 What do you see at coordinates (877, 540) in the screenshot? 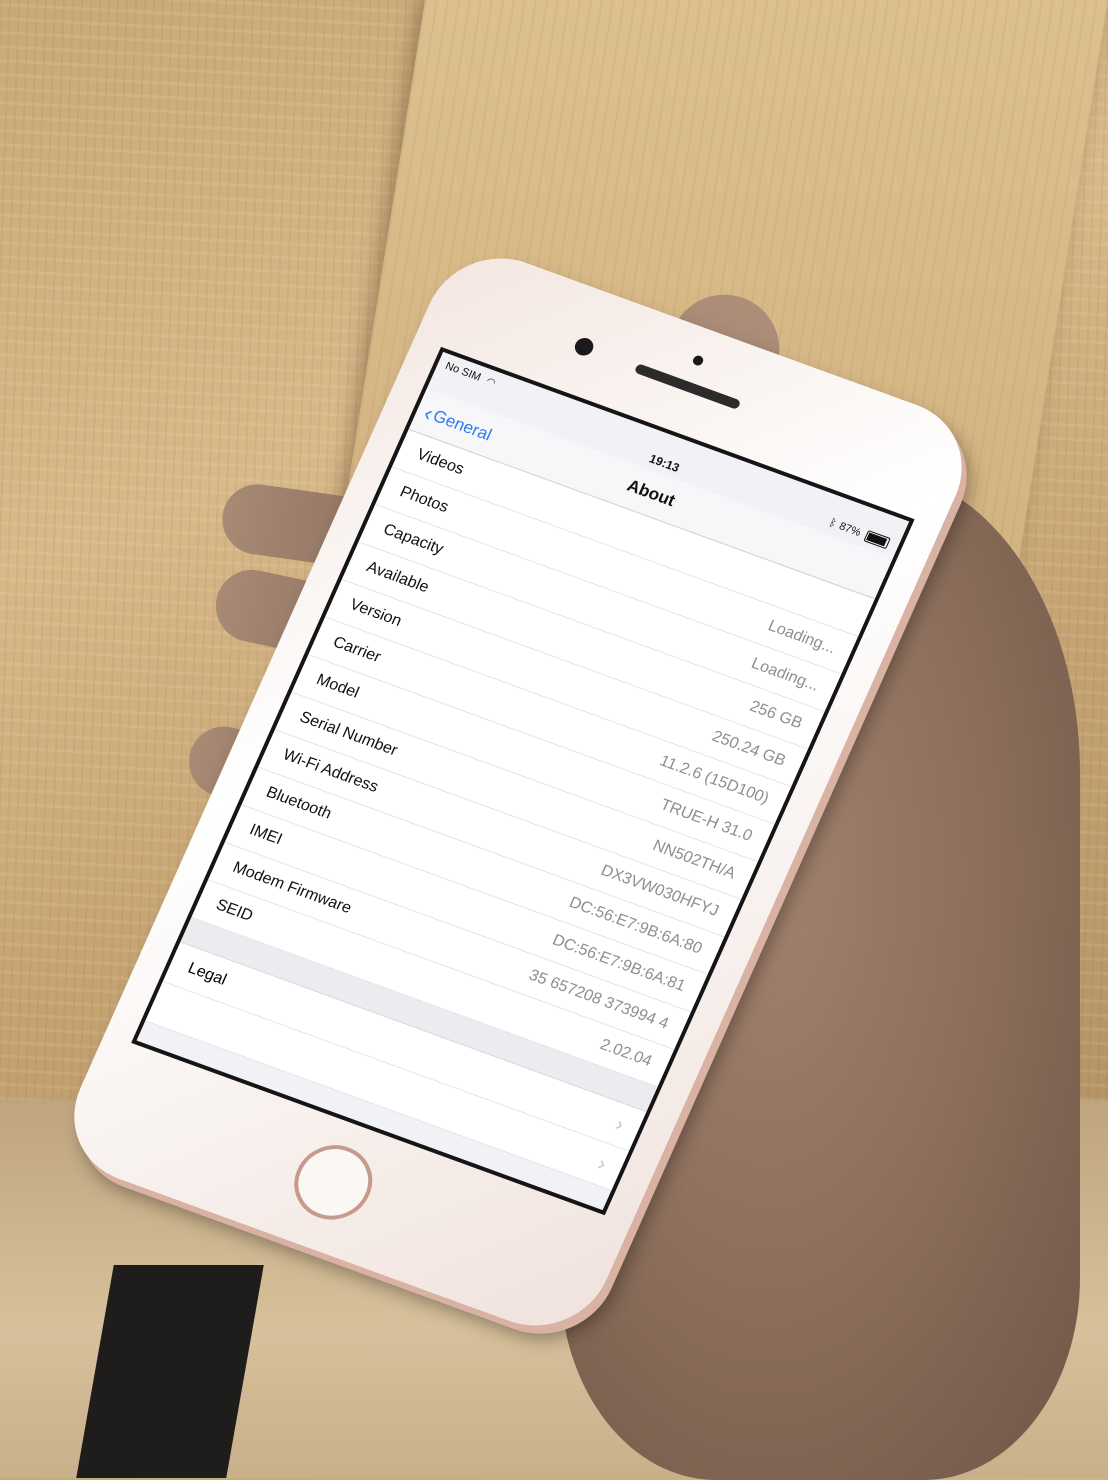
I see `battery-icon` at bounding box center [877, 540].